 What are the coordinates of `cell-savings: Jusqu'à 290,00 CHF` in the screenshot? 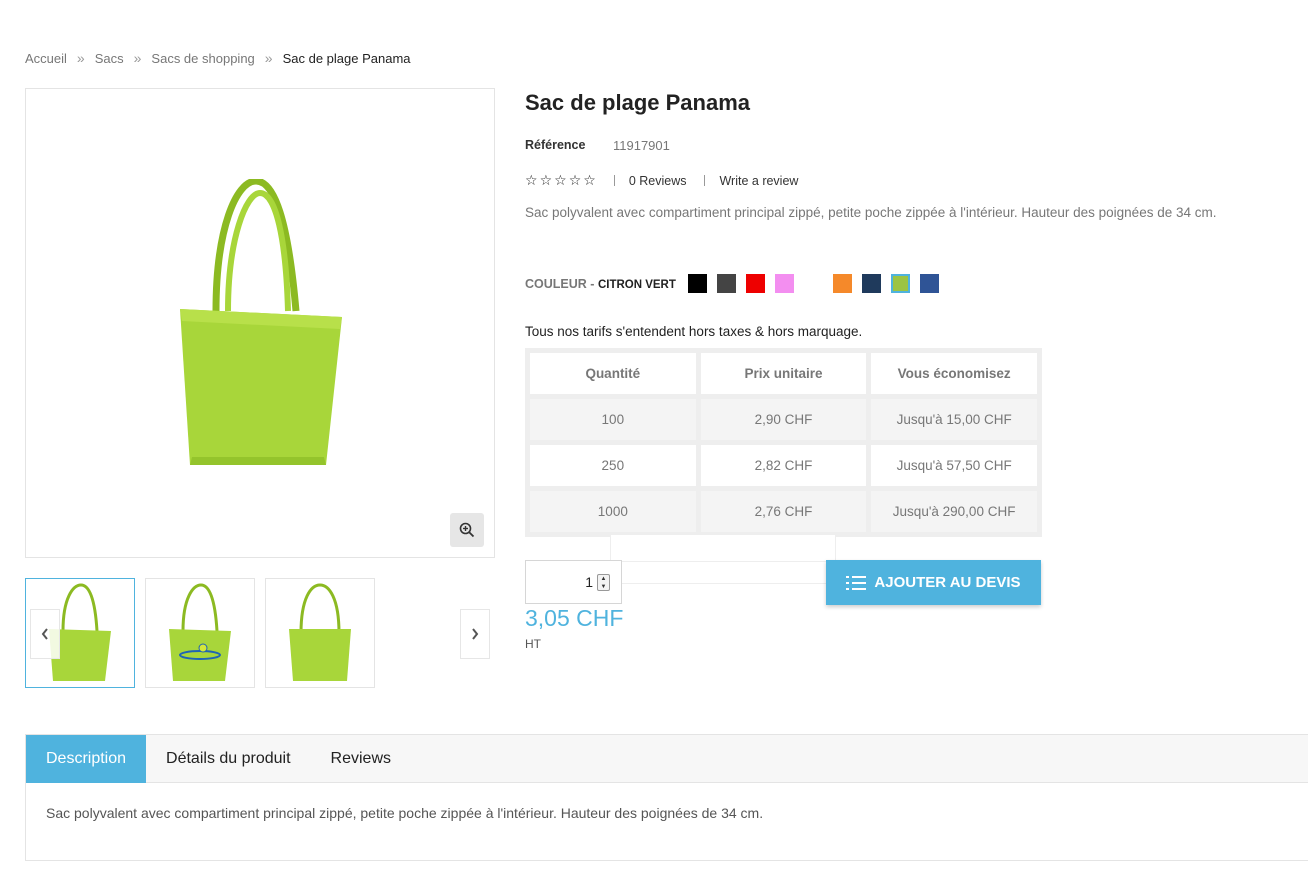 It's located at (954, 511).